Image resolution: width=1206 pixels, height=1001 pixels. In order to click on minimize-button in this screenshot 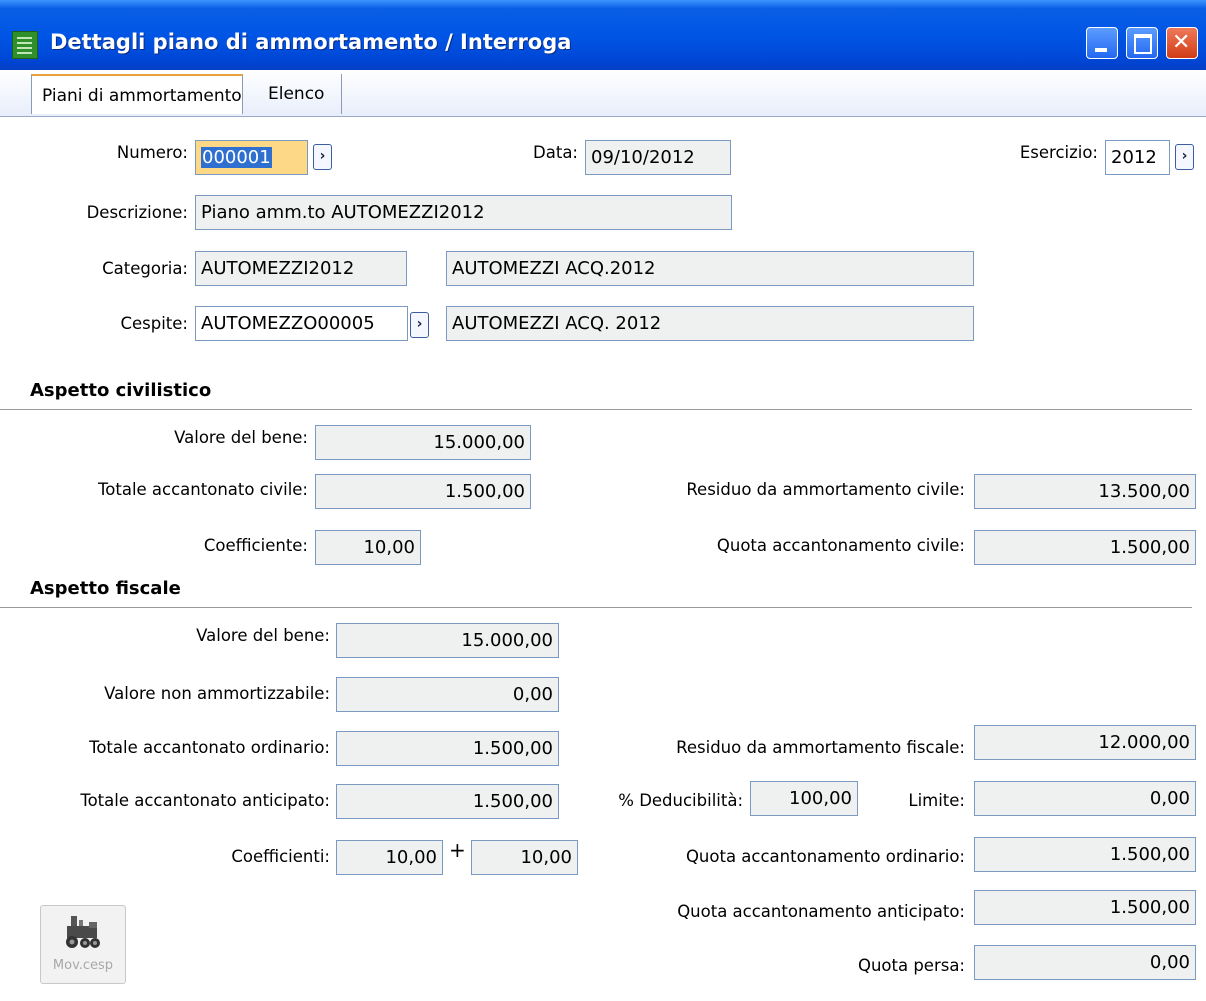, I will do `click(1102, 43)`.